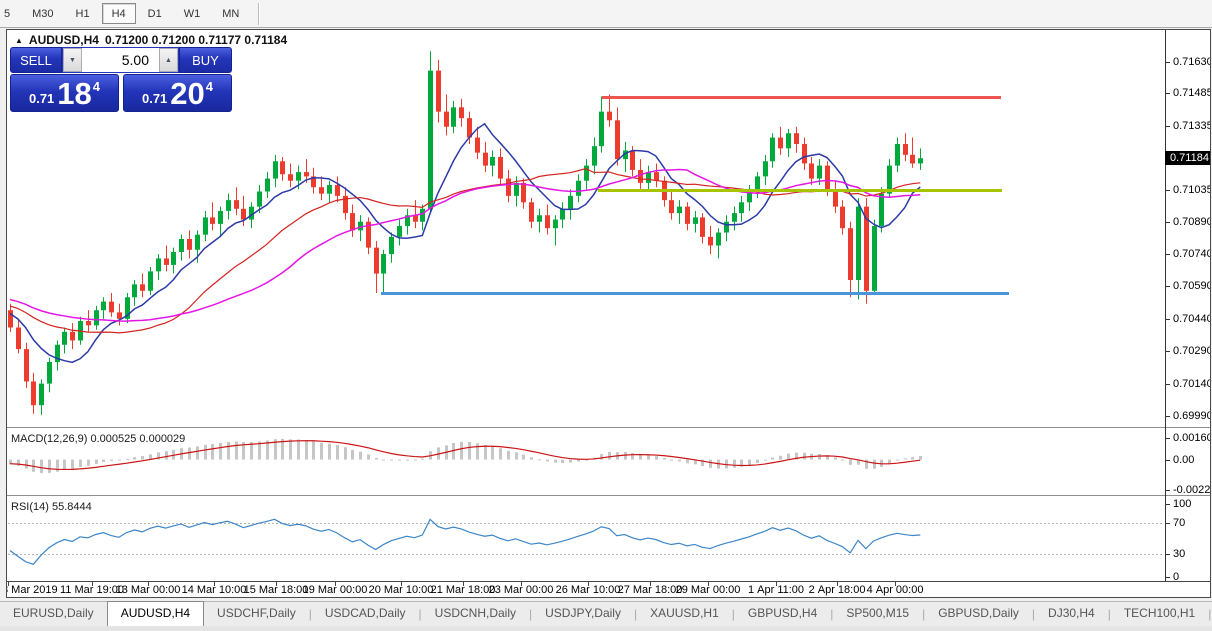 The width and height of the screenshot is (1212, 631). I want to click on volume-input, so click(120, 60).